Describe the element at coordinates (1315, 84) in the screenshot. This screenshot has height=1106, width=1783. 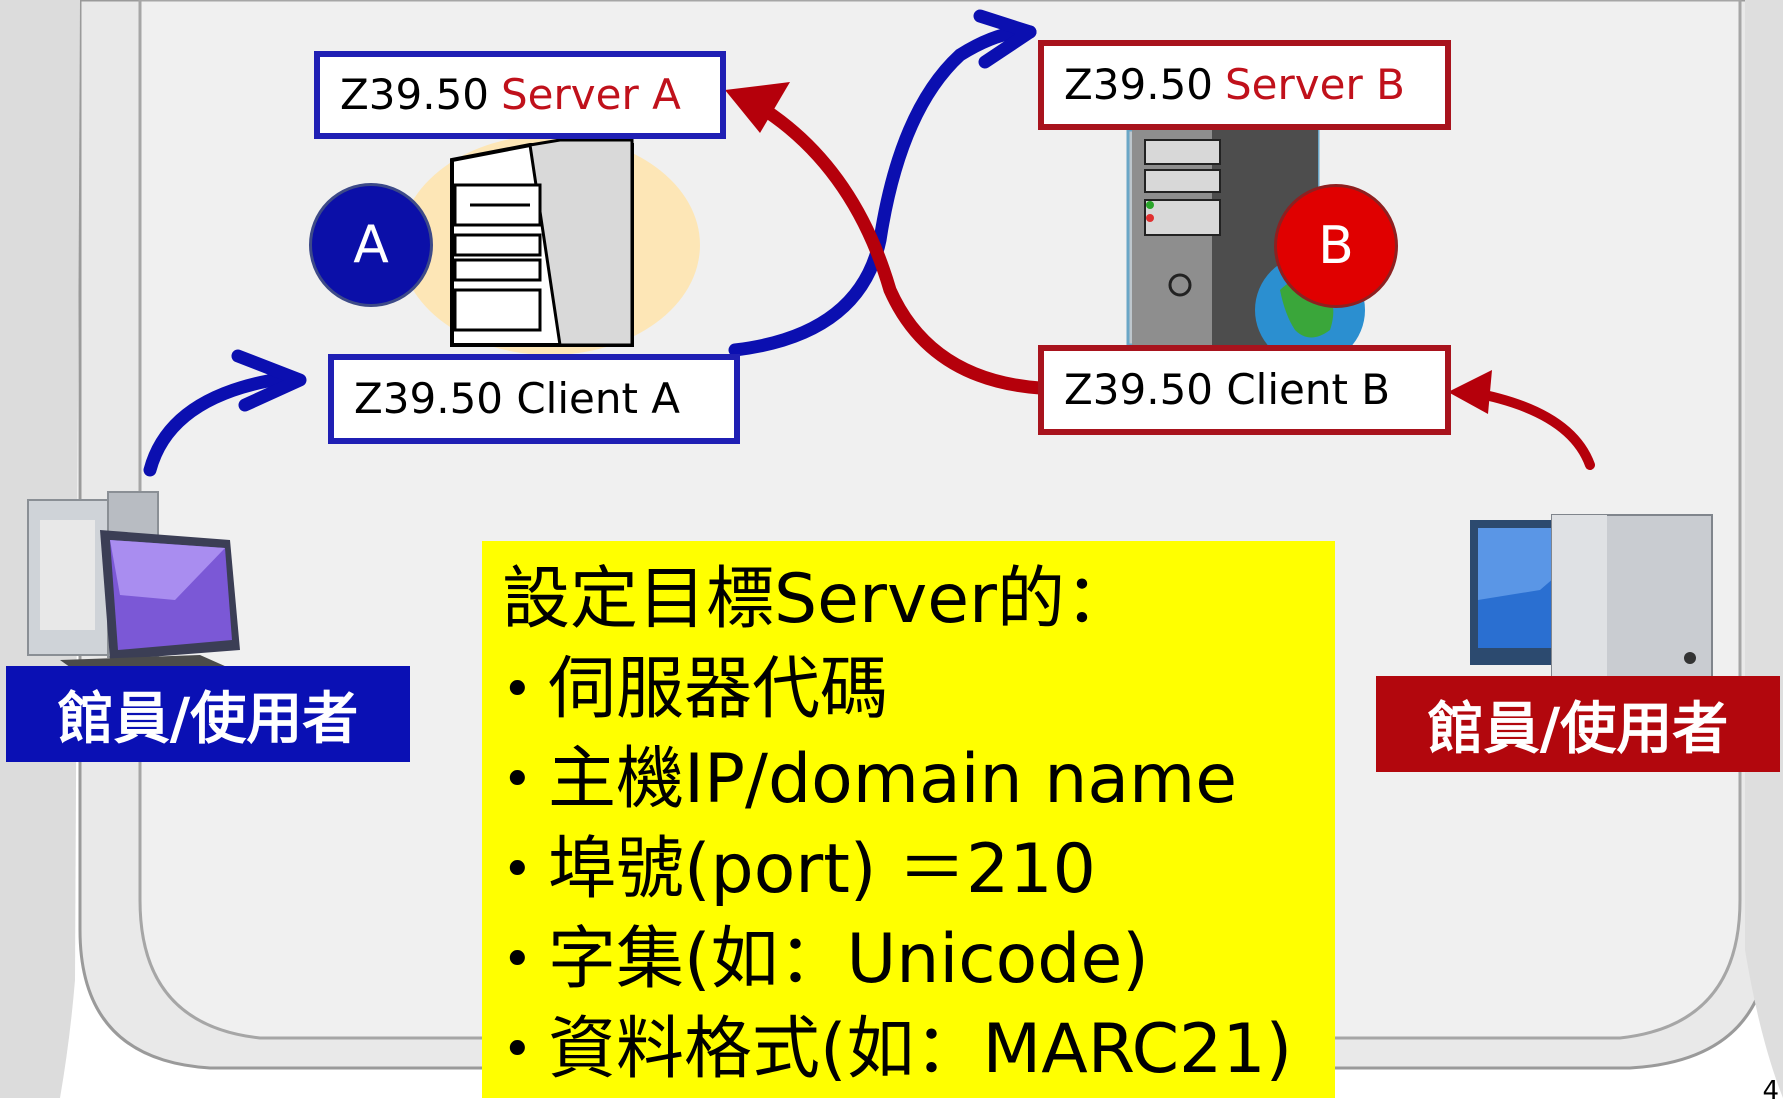
I see `server-b-name: Server B` at that location.